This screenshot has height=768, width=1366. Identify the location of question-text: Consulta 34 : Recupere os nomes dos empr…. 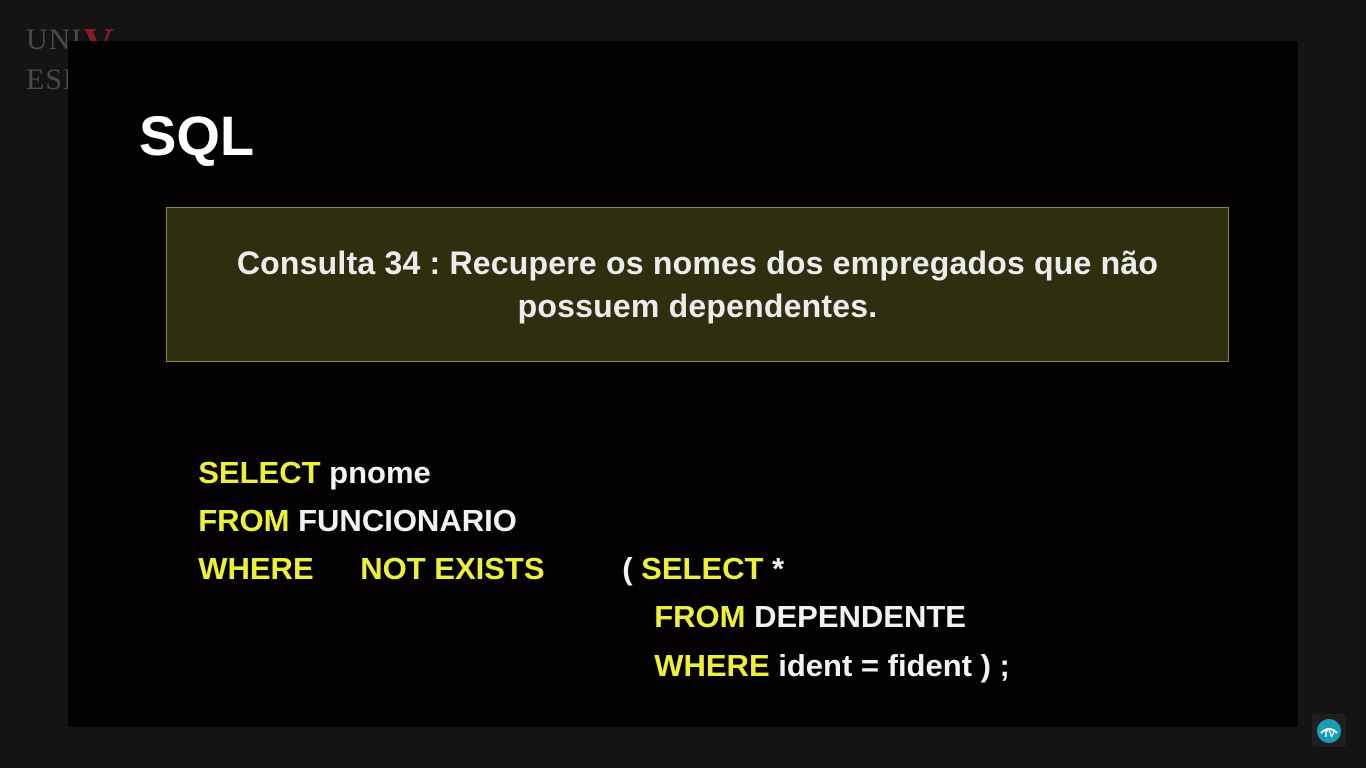
(698, 285).